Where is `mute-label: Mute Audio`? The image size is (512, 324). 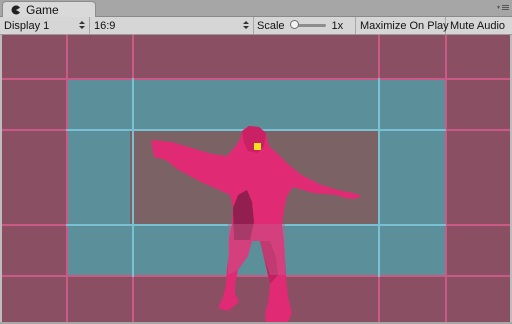 mute-label: Mute Audio is located at coordinates (478, 25).